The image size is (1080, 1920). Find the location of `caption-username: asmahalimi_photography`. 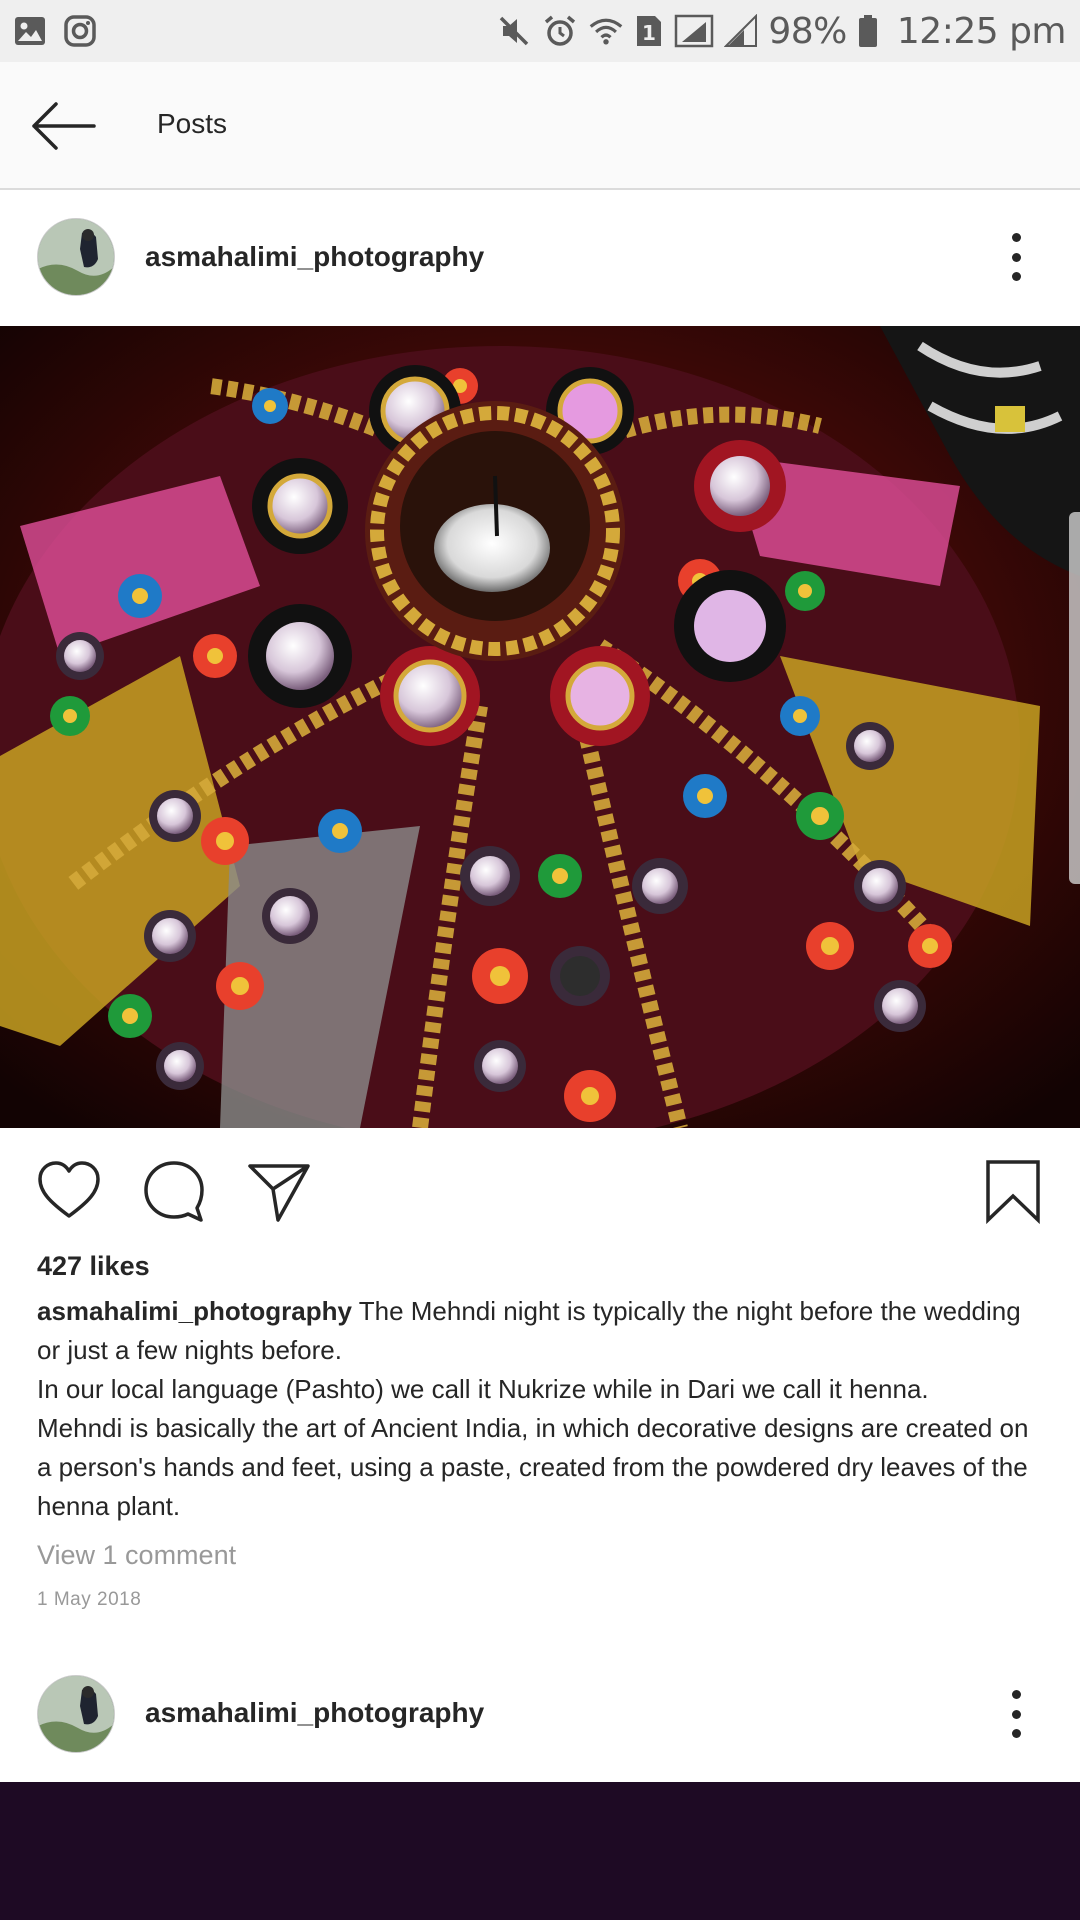

caption-username: asmahalimi_photography is located at coordinates (194, 1311).